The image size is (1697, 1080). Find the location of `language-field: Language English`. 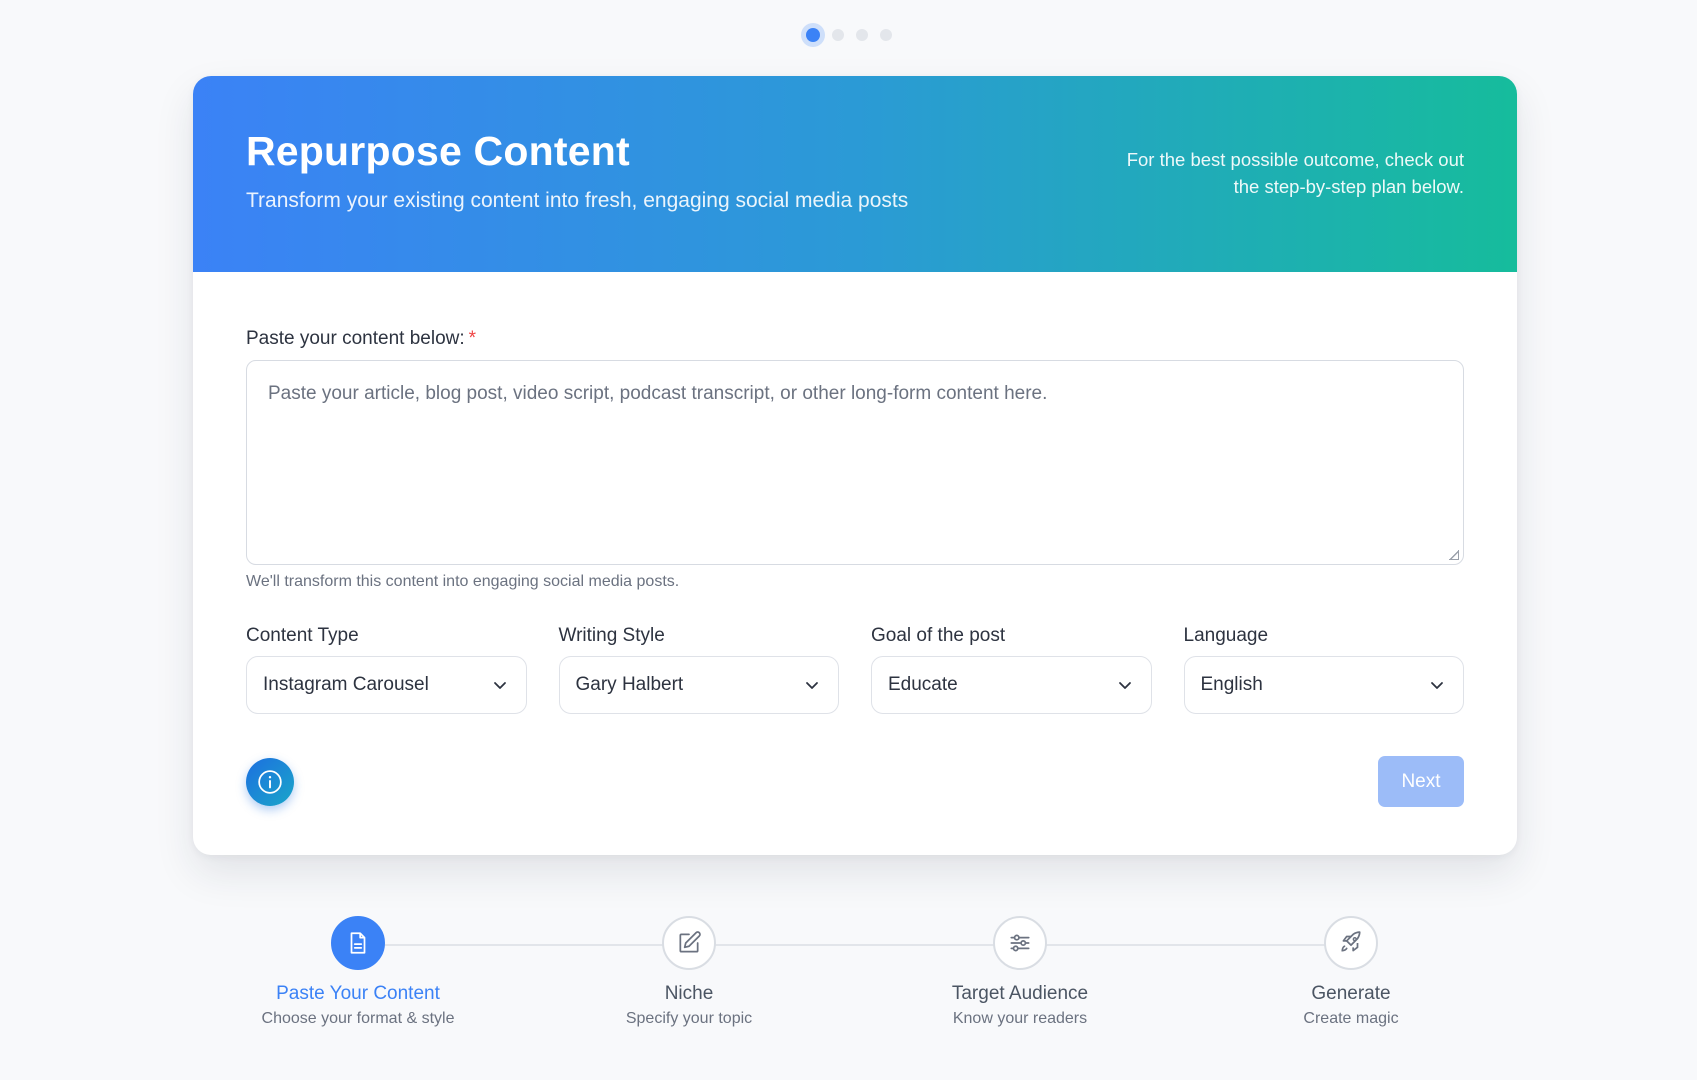

language-field: Language English is located at coordinates (1323, 669).